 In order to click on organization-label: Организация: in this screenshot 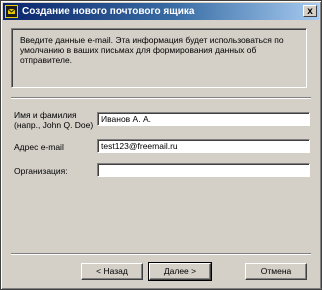, I will do `click(41, 171)`.